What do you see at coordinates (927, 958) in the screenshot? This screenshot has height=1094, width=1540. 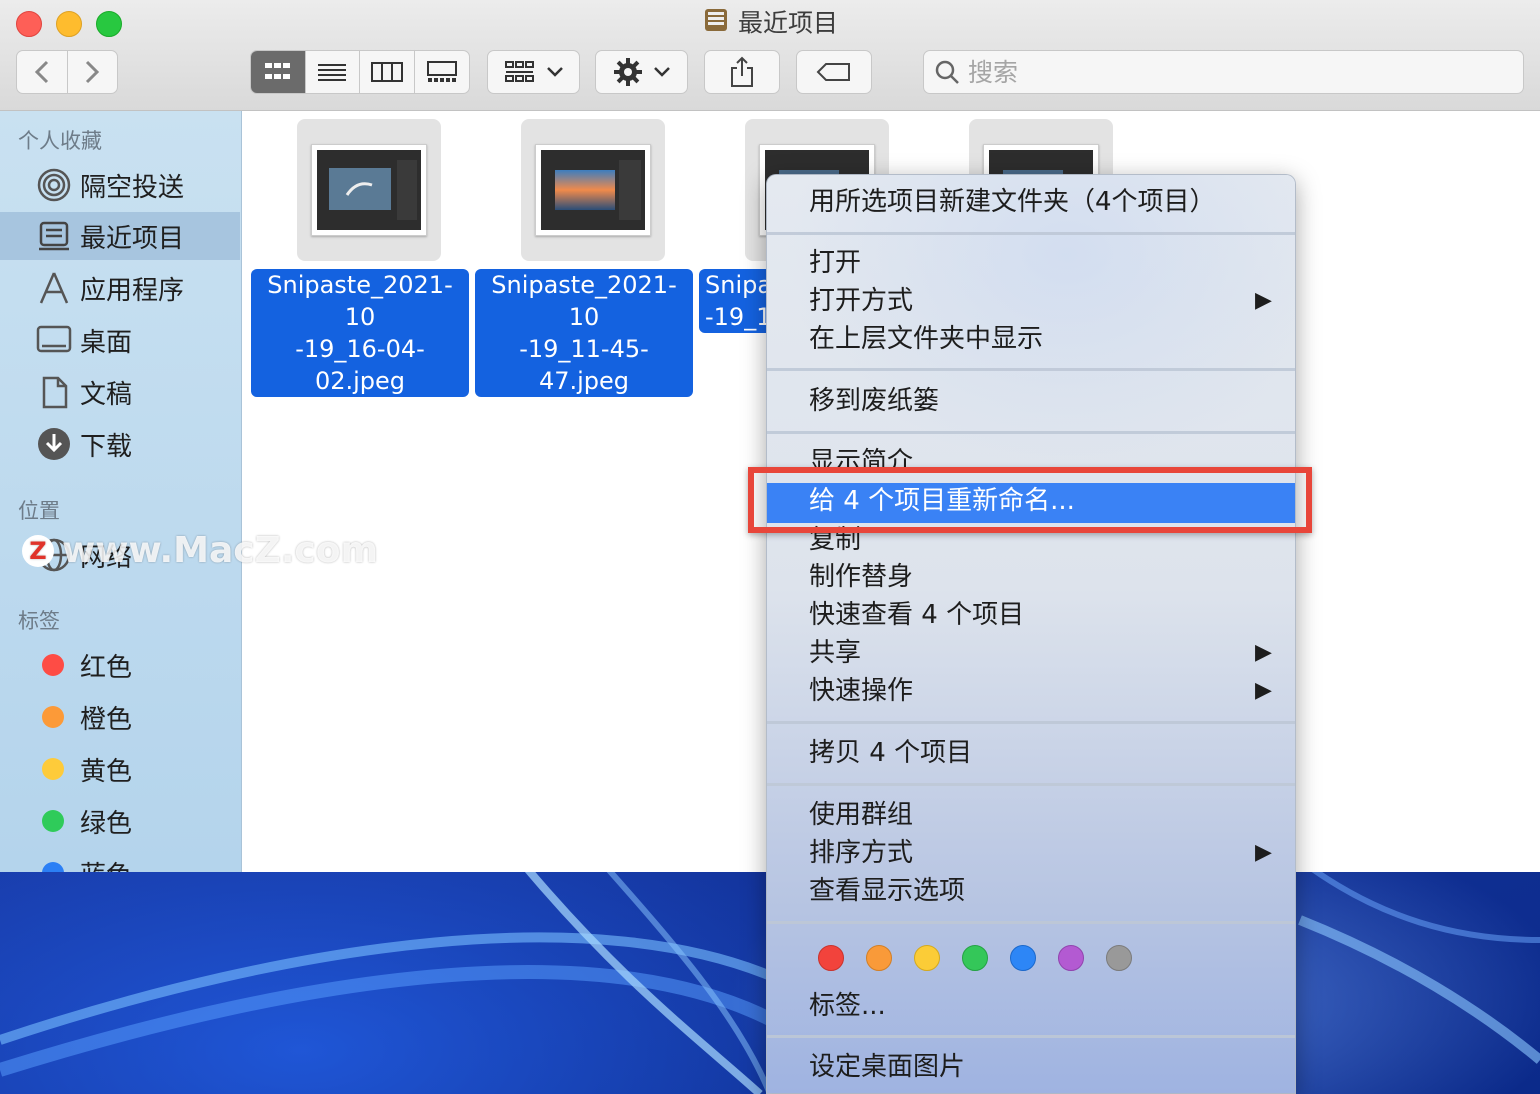 I see `tag-dot-yellow` at bounding box center [927, 958].